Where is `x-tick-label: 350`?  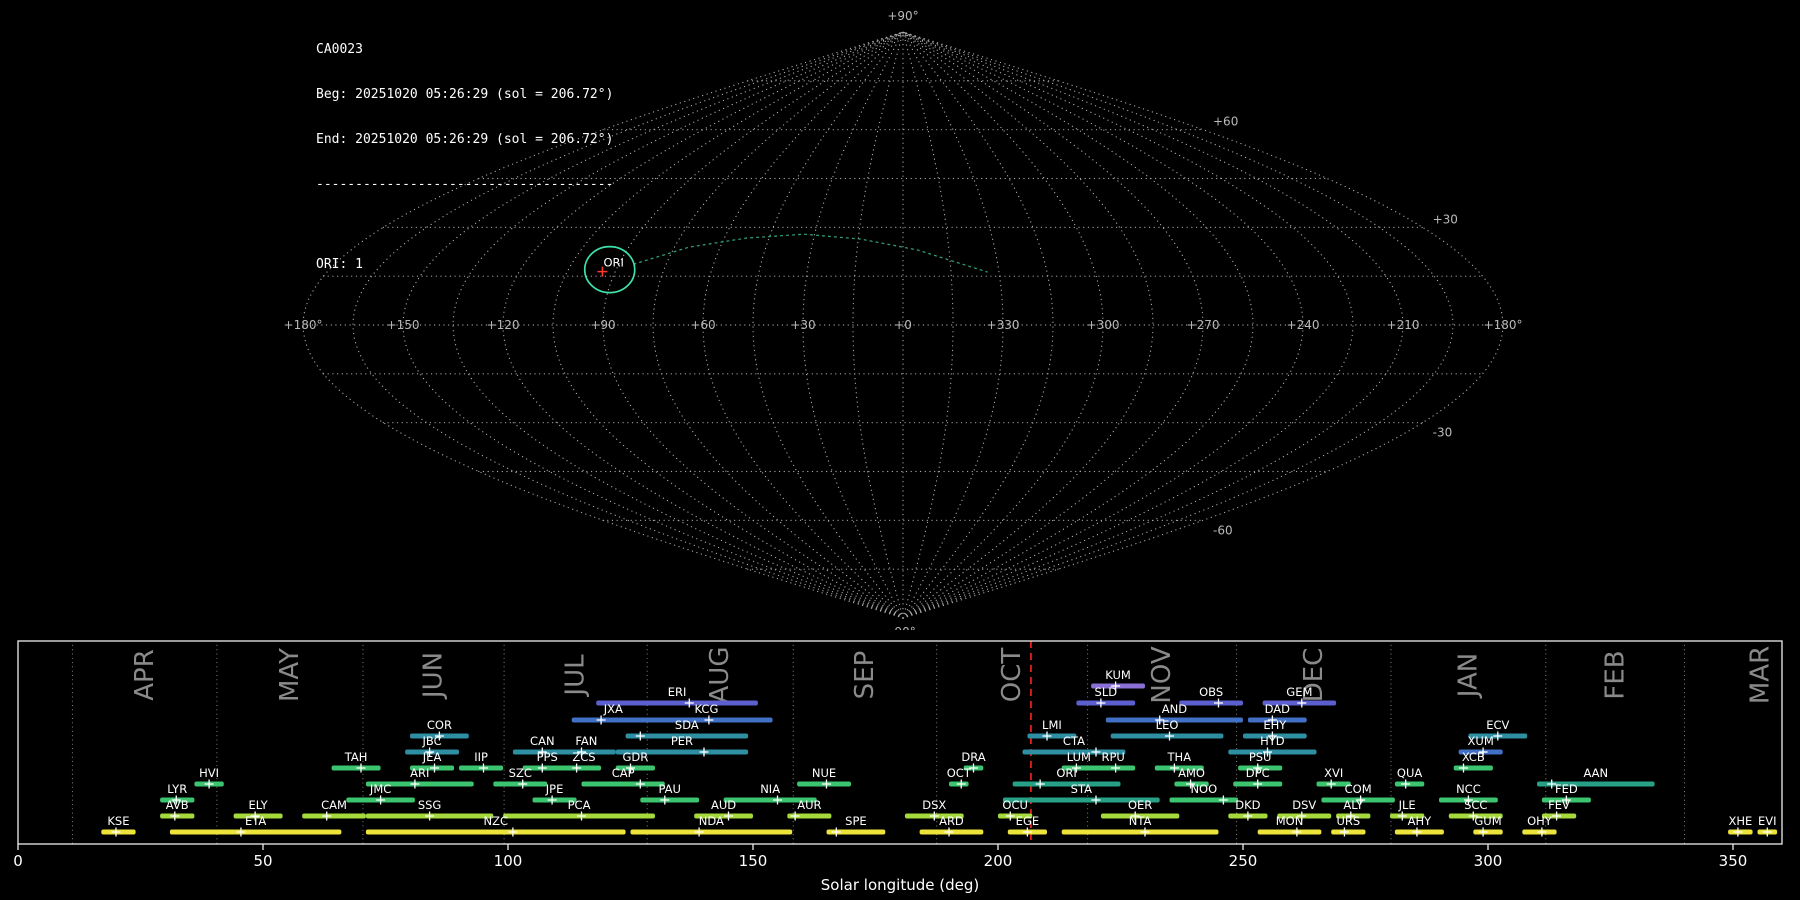 x-tick-label: 350 is located at coordinates (1733, 861).